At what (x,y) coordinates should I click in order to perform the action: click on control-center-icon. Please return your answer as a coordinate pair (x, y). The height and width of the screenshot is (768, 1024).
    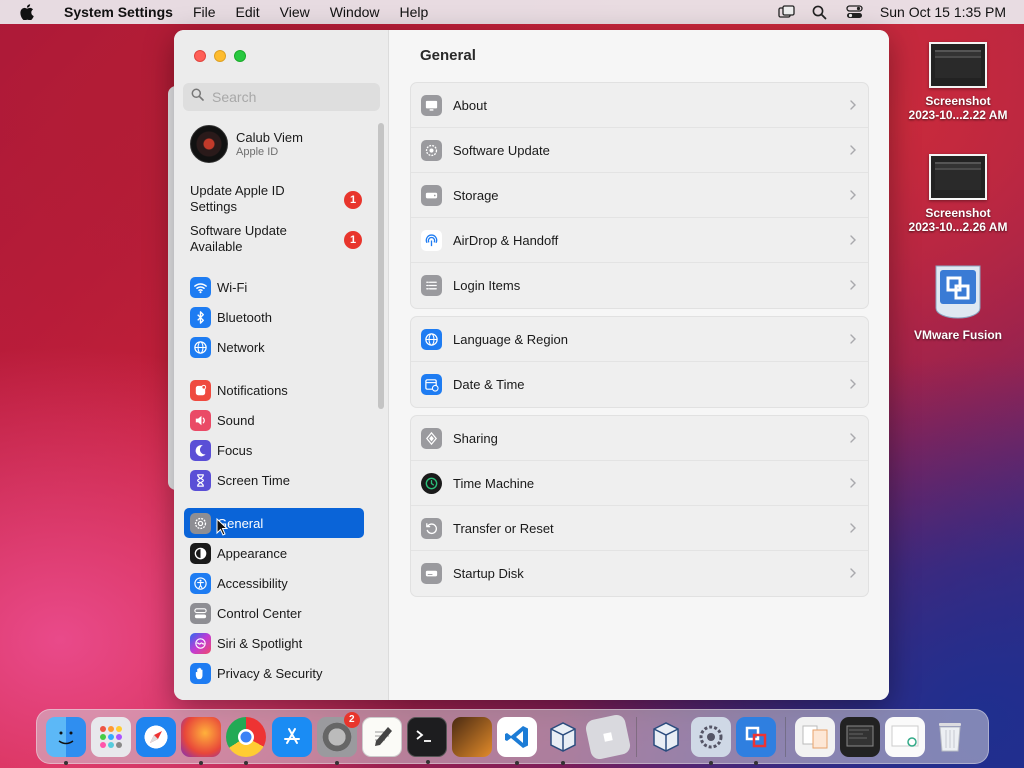
    Looking at the image, I should click on (854, 12).